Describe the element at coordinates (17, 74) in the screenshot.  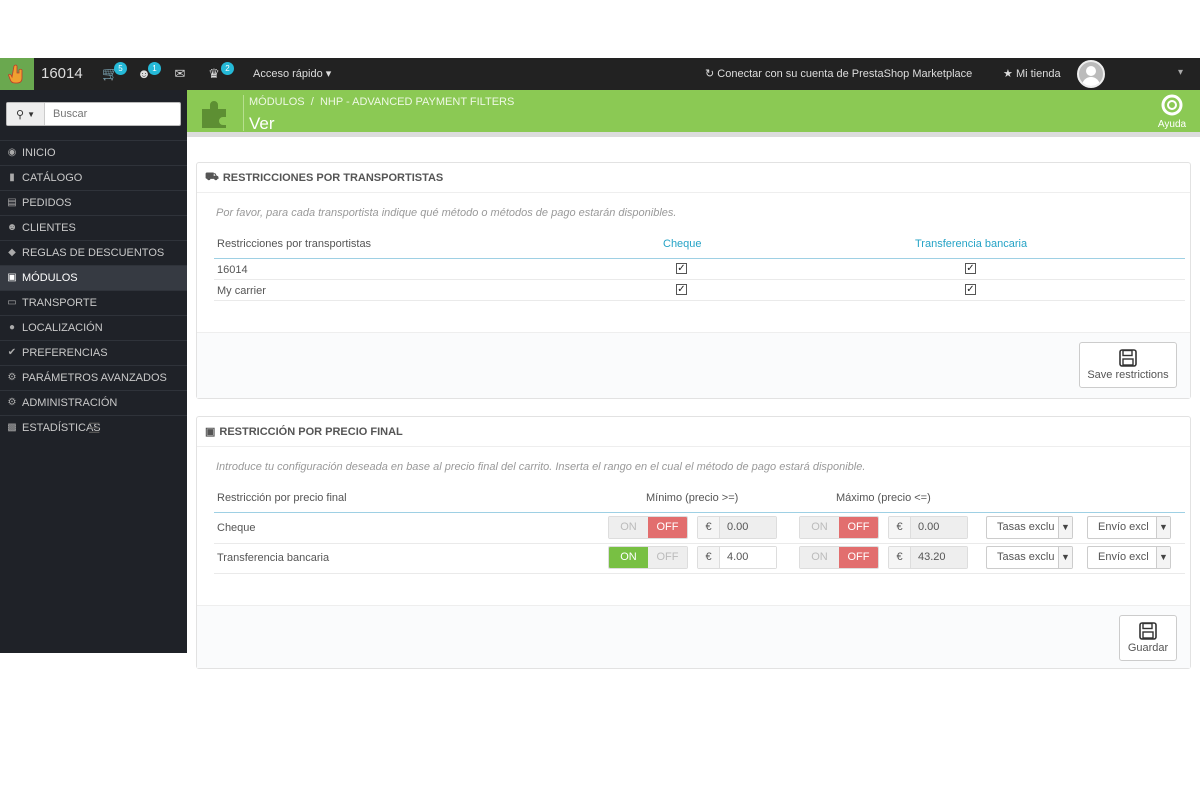
I see `prestashop-logo` at that location.